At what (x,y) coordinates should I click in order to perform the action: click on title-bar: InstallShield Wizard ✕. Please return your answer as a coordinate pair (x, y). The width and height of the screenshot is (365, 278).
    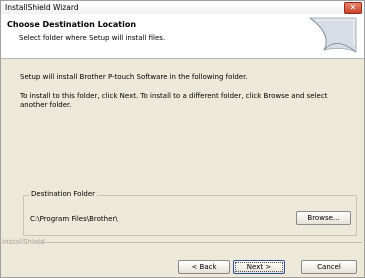
    Looking at the image, I should click on (182, 7).